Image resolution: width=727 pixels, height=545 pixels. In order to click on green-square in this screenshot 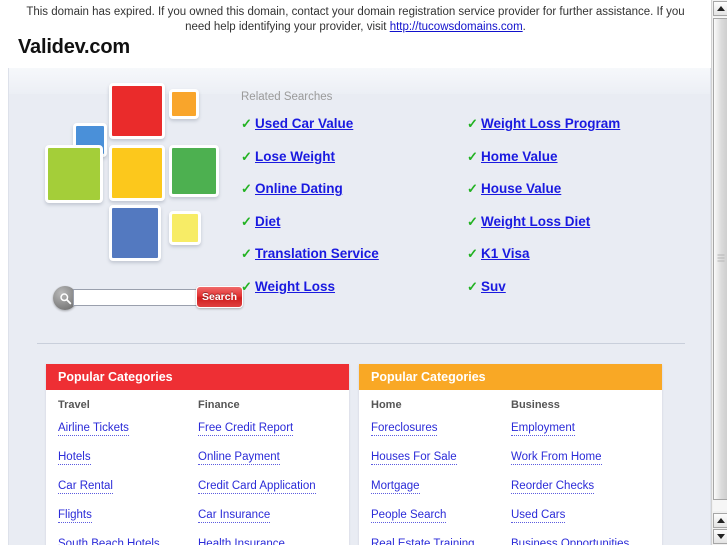, I will do `click(194, 171)`.